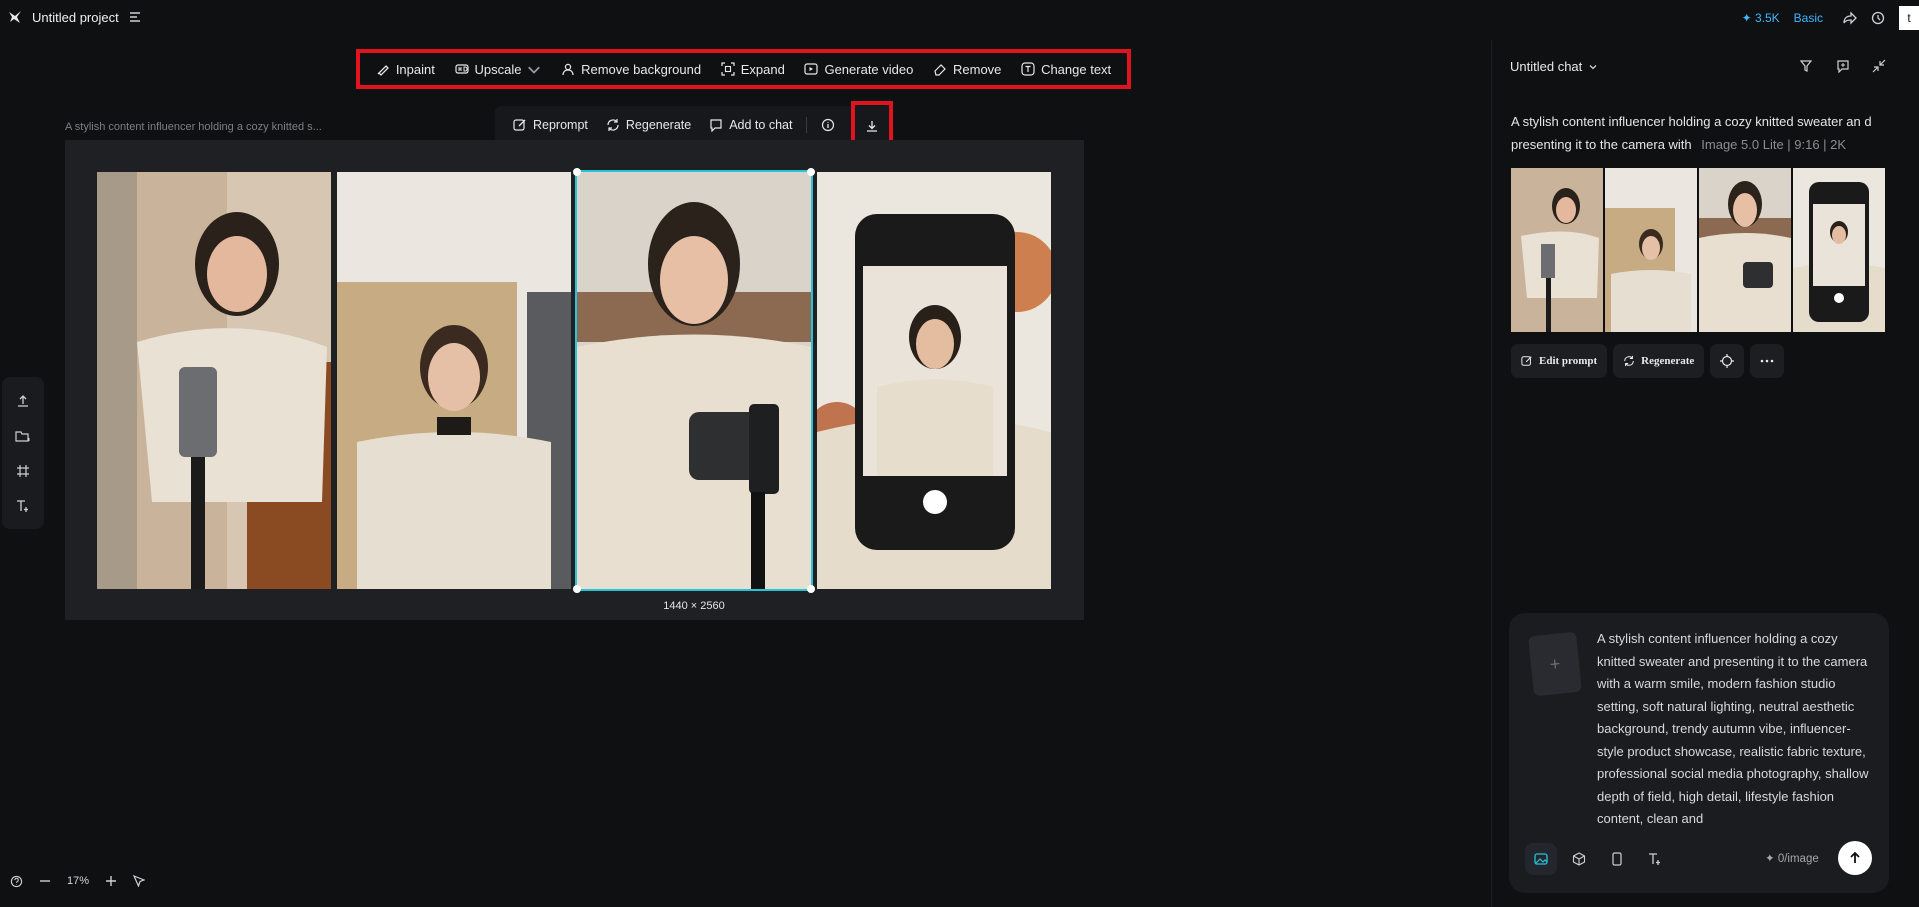 The width and height of the screenshot is (1919, 907). Describe the element at coordinates (1617, 859) in the screenshot. I see `aspect-ratio-icon` at that location.